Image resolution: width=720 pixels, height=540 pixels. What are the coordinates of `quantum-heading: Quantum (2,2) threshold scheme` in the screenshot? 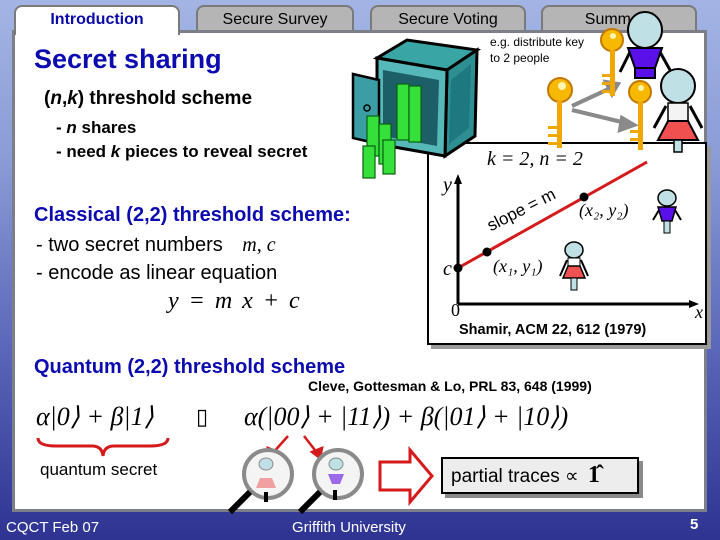 It's located at (190, 367).